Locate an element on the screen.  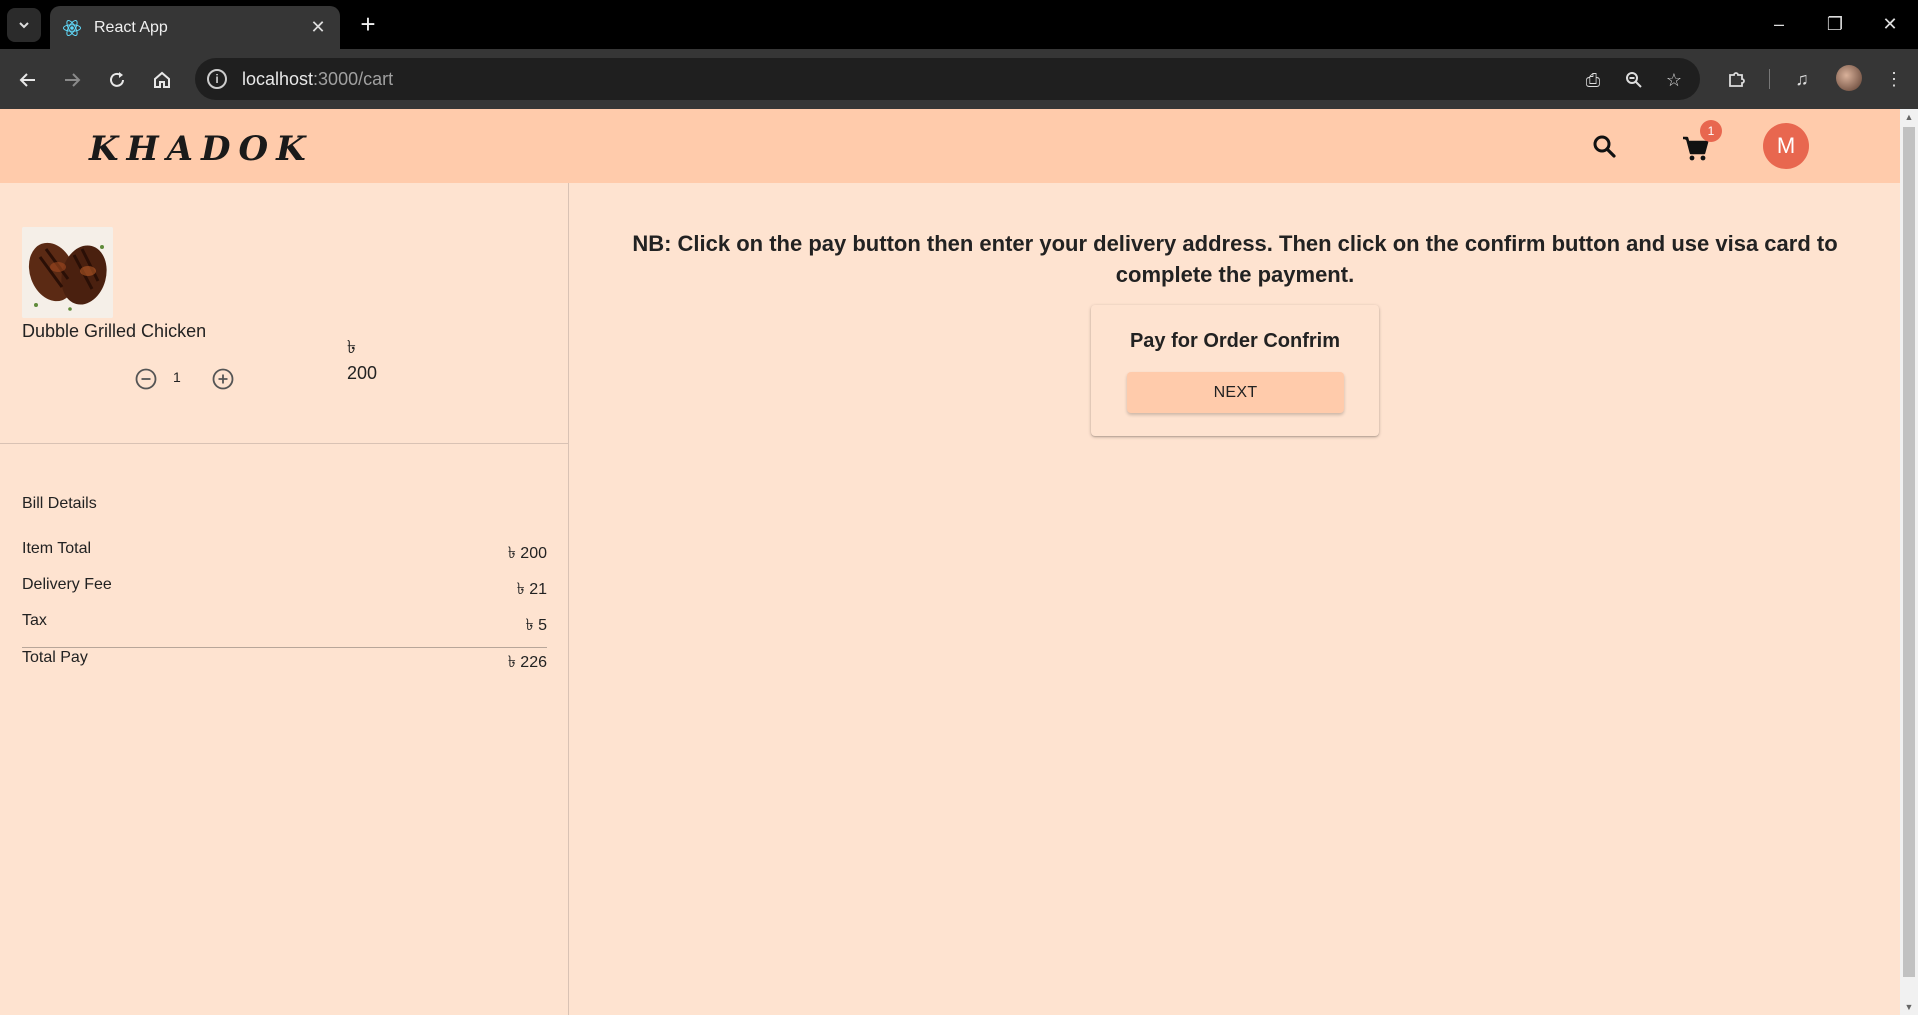
cart-count-badge: 1 is located at coordinates (1711, 131).